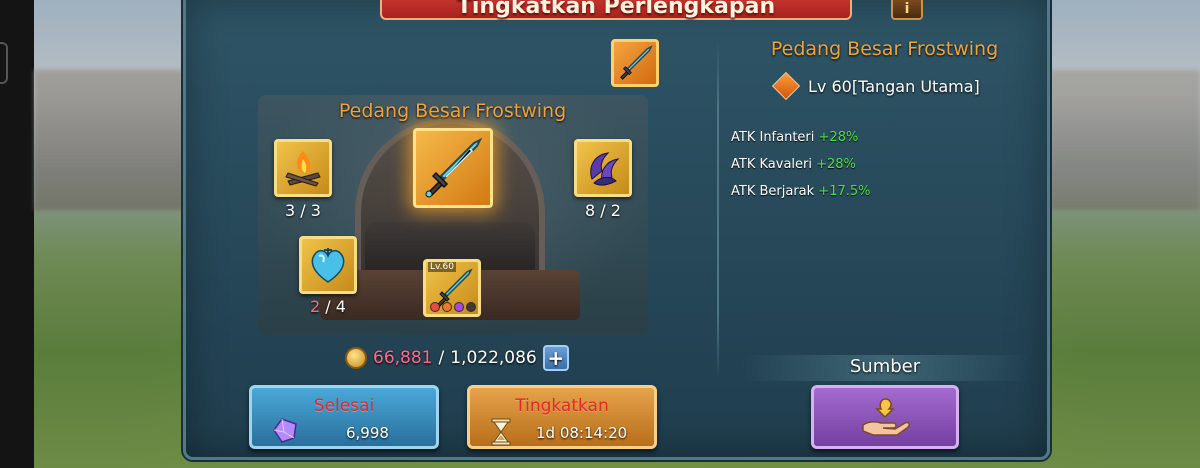 Image resolution: width=1200 pixels, height=468 pixels. What do you see at coordinates (367, 433) in the screenshot?
I see `finish-now-cost: 6,998` at bounding box center [367, 433].